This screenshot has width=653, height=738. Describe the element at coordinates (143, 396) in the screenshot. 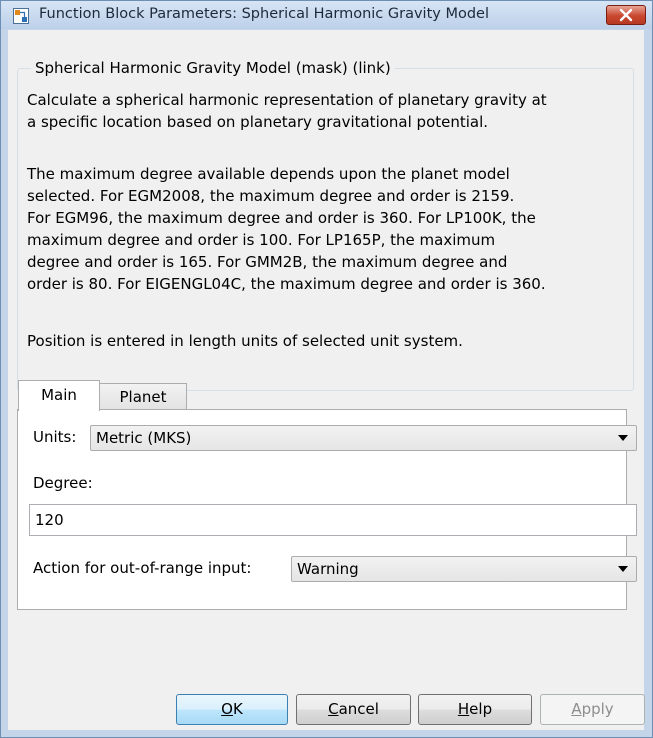

I see `tab-planet: Planet` at that location.